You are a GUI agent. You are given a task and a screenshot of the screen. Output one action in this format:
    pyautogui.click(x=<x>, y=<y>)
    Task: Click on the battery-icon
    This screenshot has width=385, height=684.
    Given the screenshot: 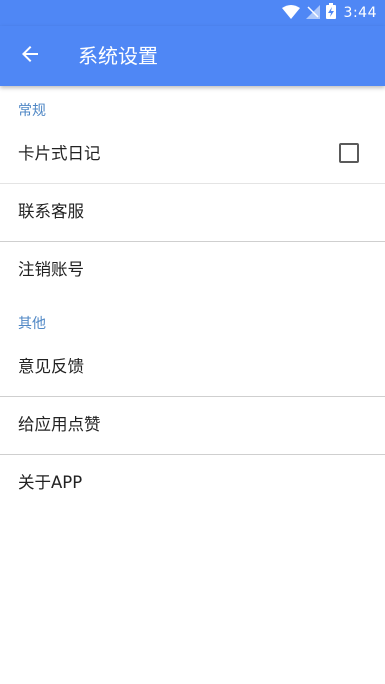 What is the action you would take?
    pyautogui.click(x=330, y=13)
    